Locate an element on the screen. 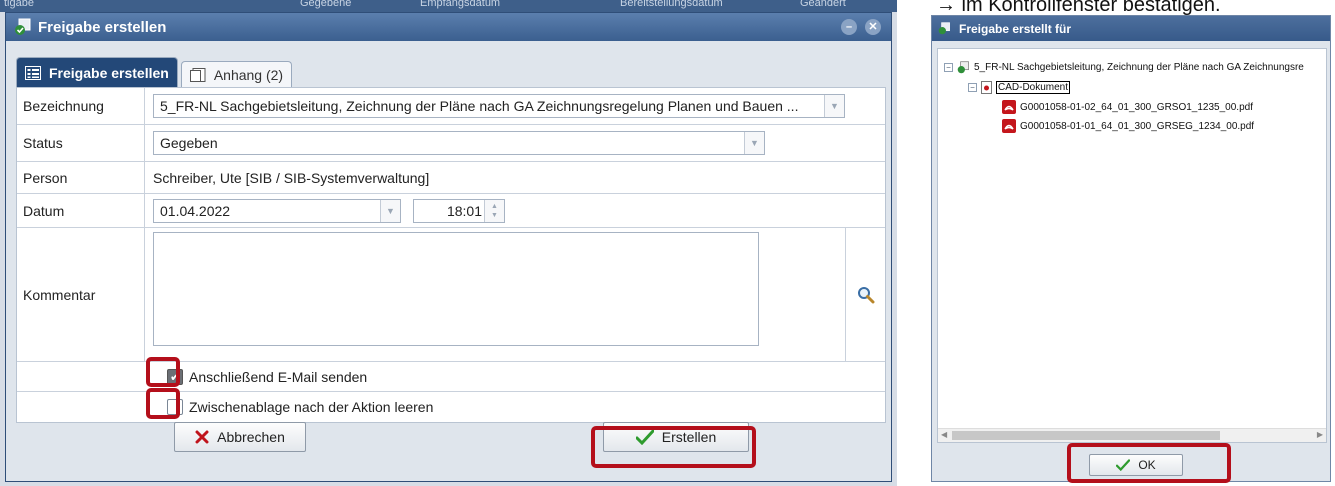  email-checkbox-group: ✔ Anschließend E-Mail senden is located at coordinates (267, 376).